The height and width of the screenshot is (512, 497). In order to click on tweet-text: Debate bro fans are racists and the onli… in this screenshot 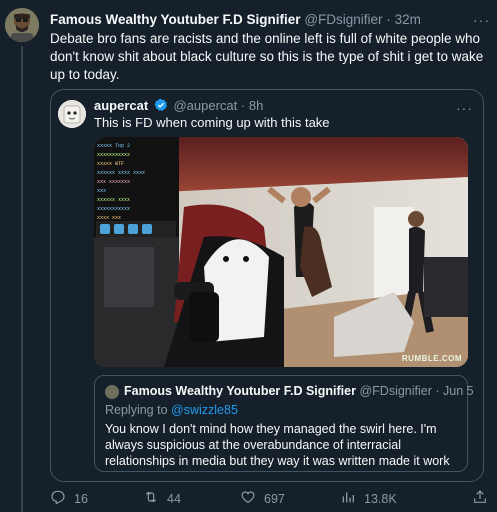, I will do `click(267, 56)`.